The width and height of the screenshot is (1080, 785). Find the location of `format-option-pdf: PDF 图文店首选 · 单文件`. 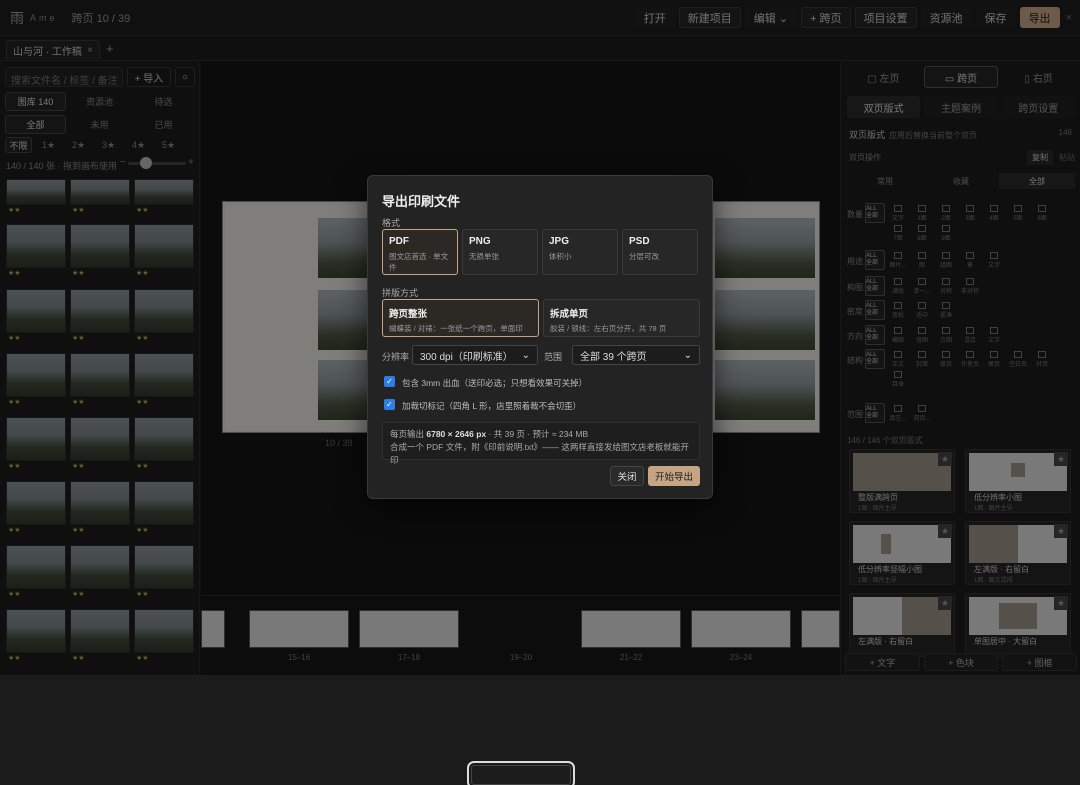

format-option-pdf: PDF 图文店首选 · 单文件 is located at coordinates (420, 252).